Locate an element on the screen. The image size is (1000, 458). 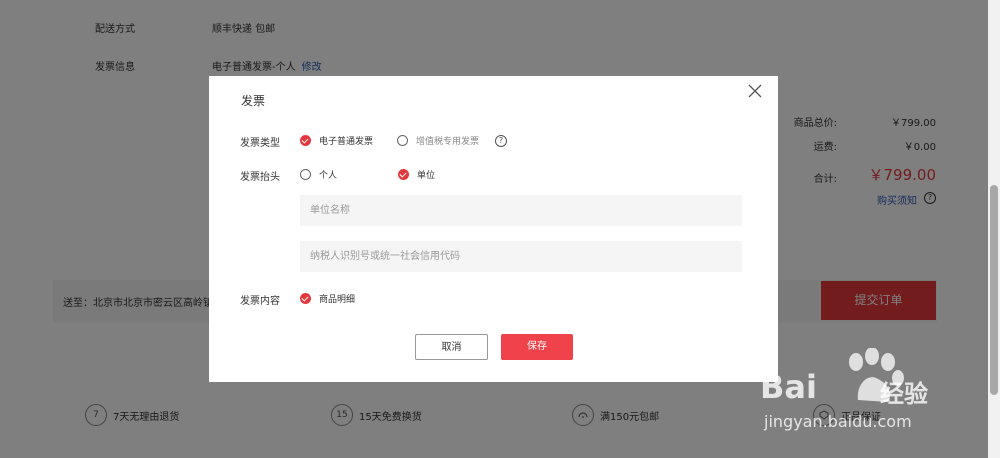
option-label: 增值税专用发票 is located at coordinates (448, 142).